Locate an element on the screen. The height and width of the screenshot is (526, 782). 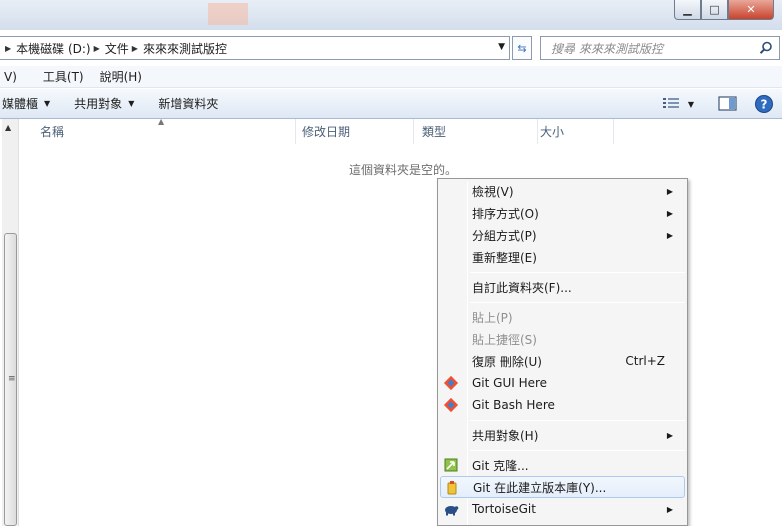
menu-item-label: 貼上(P) is located at coordinates (492, 317).